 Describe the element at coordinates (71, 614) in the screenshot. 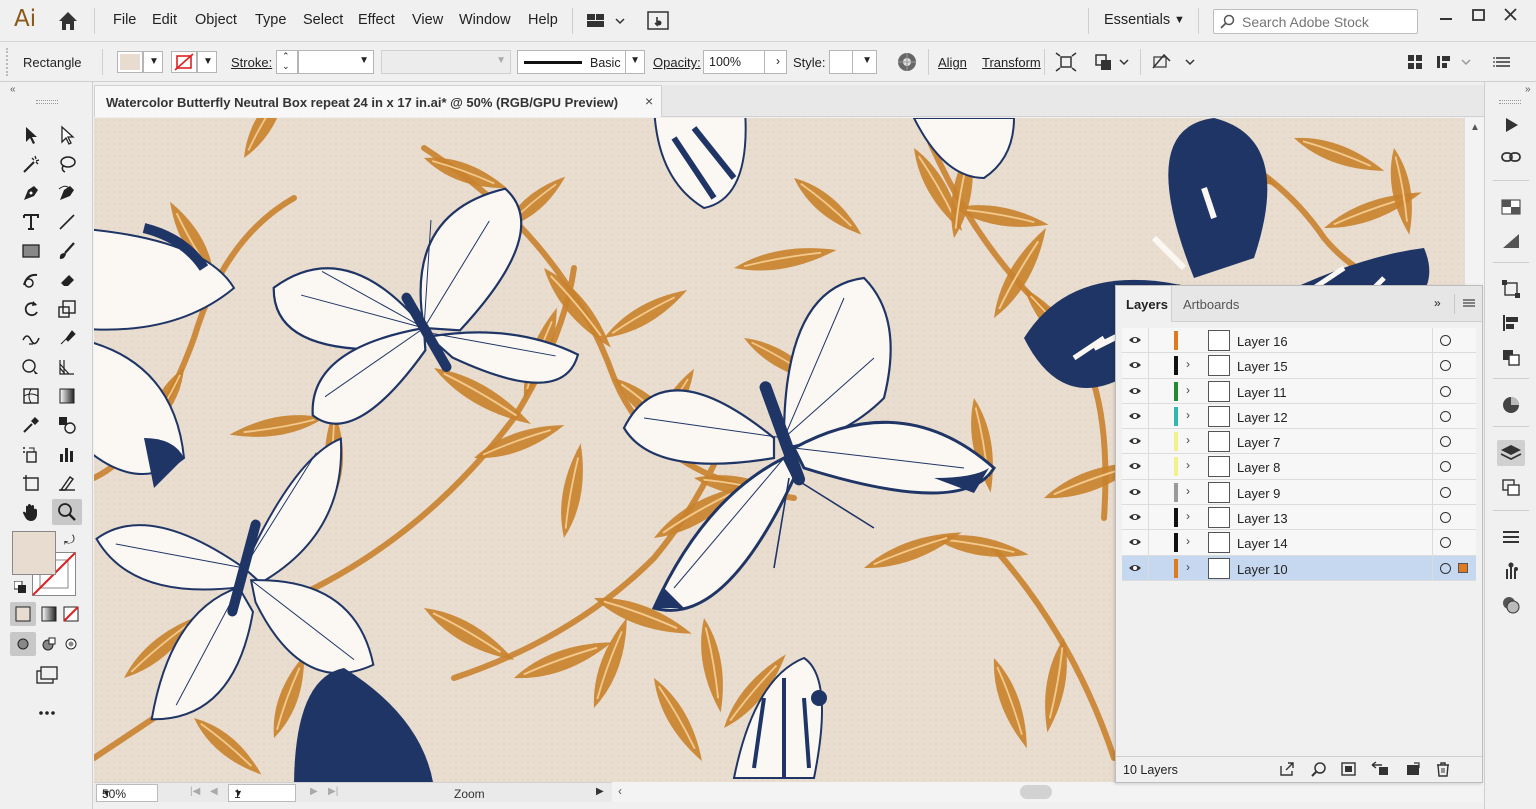

I see `none-mode-icon` at that location.